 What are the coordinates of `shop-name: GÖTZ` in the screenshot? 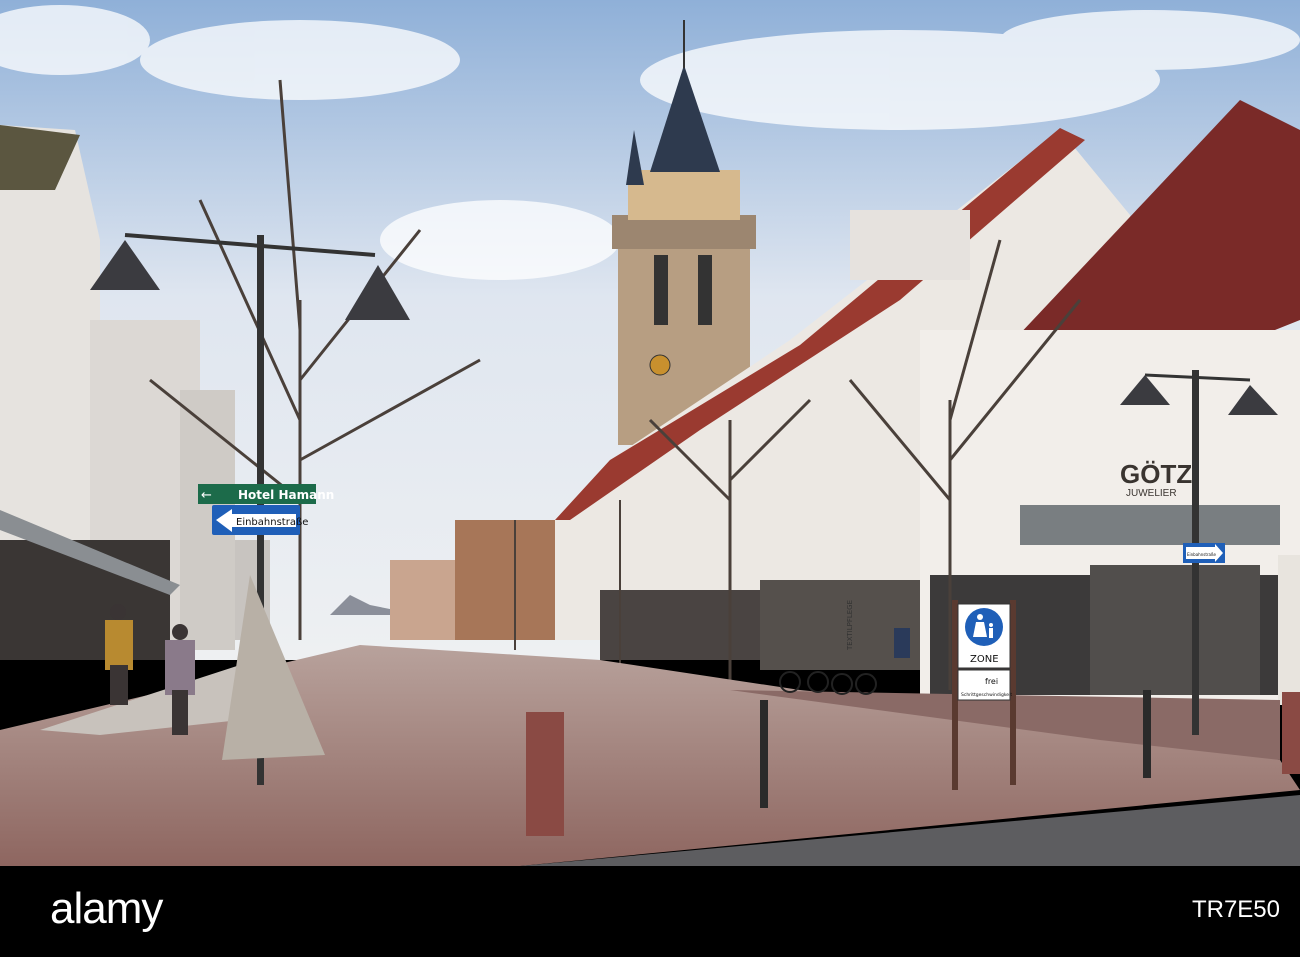 It's located at (1156, 474).